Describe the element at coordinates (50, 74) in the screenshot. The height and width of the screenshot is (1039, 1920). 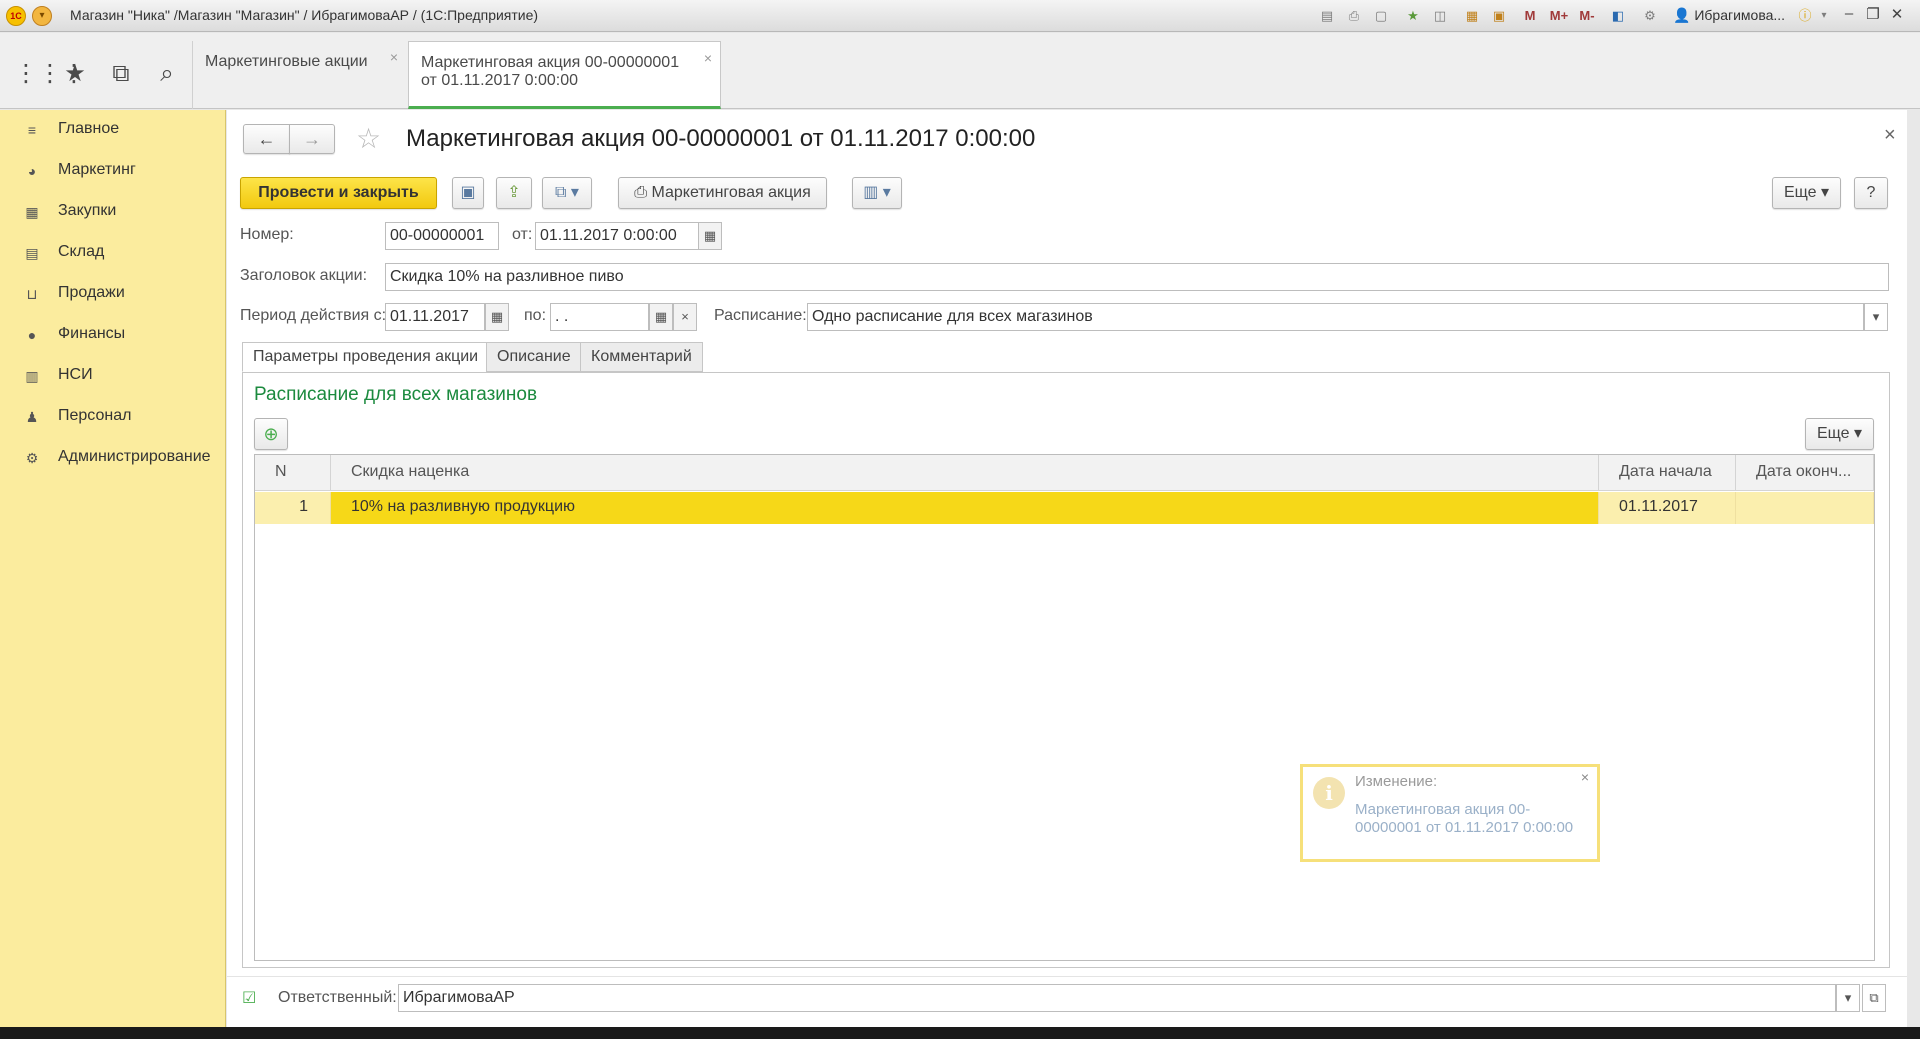
I see `apps-grid-icon: ⋮⋮⋮` at that location.